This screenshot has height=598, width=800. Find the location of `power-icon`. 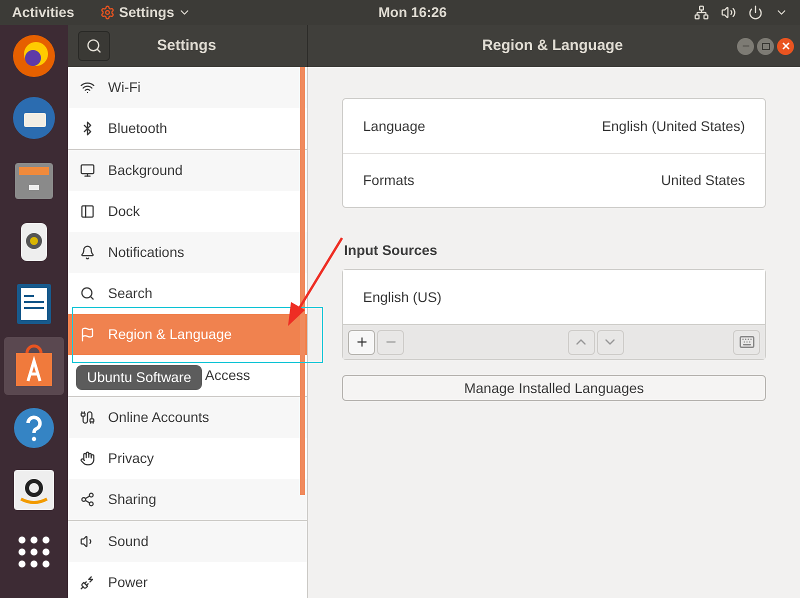

power-icon is located at coordinates (755, 12).